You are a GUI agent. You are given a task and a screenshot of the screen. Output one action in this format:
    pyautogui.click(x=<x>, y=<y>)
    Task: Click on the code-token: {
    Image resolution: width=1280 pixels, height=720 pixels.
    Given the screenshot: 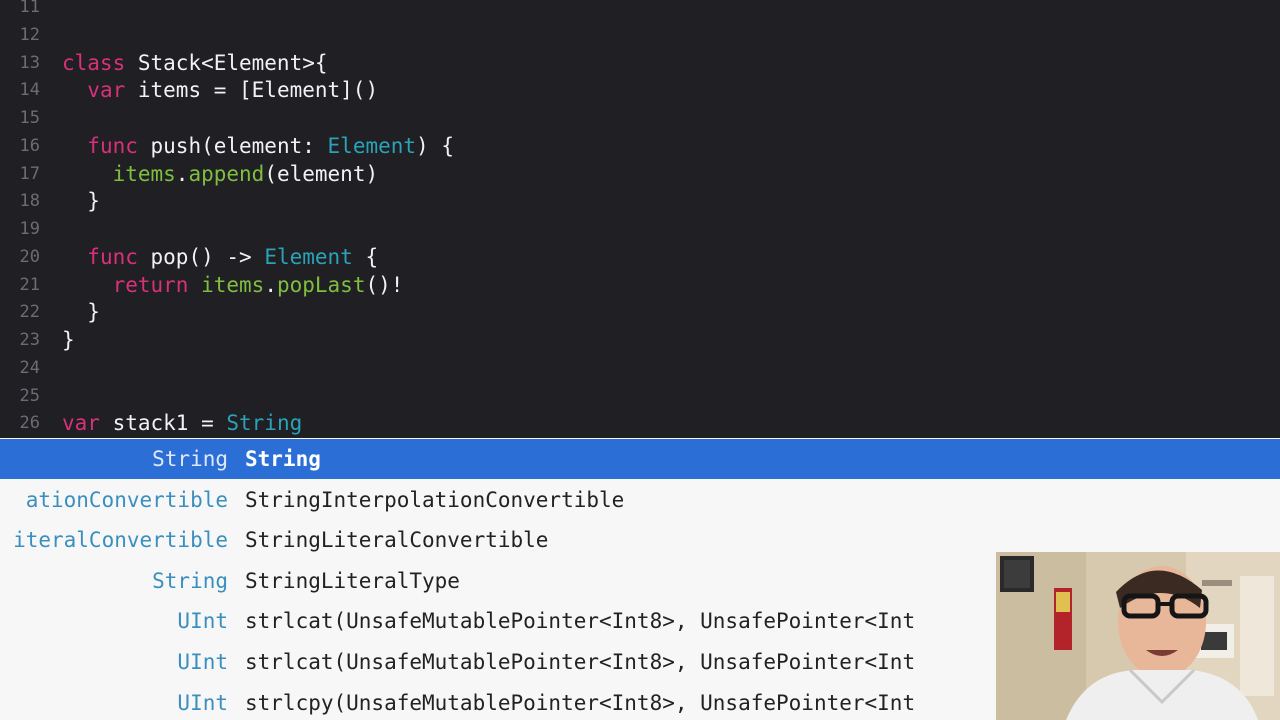 What is the action you would take?
    pyautogui.click(x=365, y=256)
    